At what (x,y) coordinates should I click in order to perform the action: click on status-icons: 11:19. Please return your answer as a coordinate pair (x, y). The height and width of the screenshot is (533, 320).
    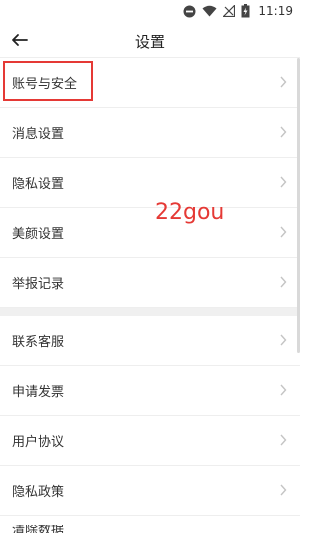
    Looking at the image, I should click on (238, 11).